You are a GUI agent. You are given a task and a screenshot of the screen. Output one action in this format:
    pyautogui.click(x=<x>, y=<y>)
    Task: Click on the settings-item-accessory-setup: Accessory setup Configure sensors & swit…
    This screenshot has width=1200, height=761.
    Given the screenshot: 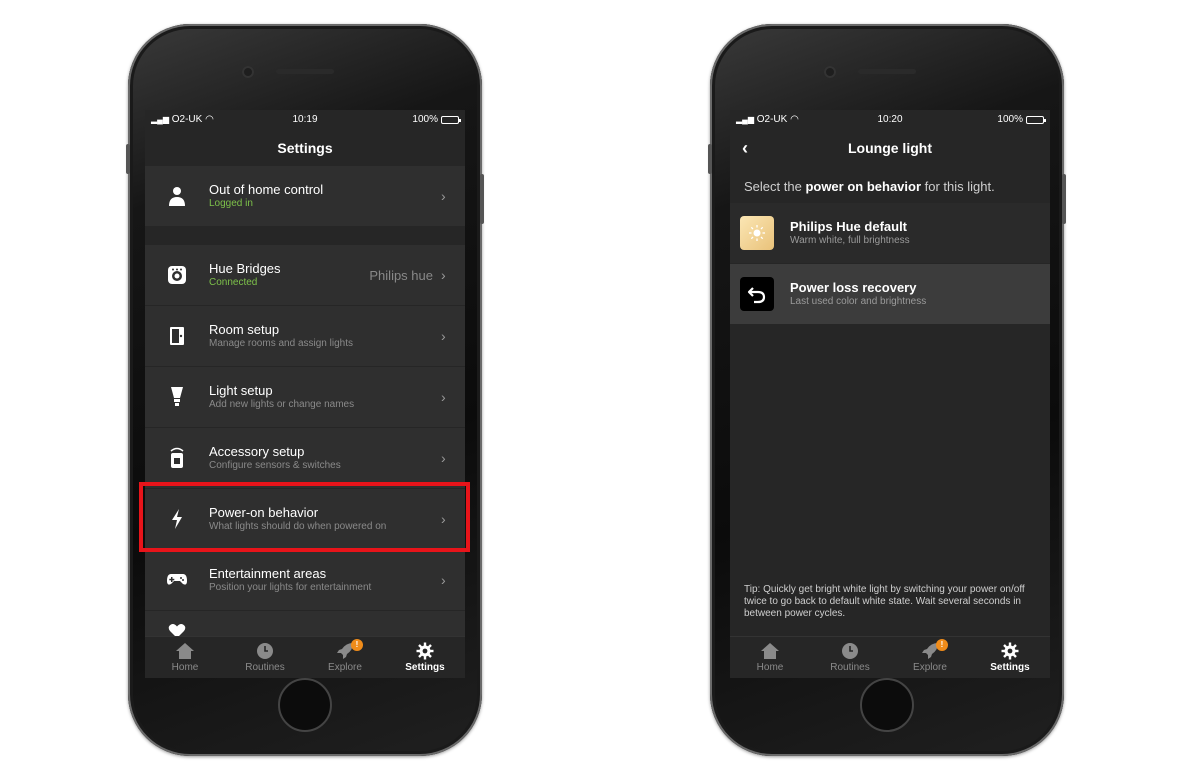 What is the action you would take?
    pyautogui.click(x=305, y=458)
    